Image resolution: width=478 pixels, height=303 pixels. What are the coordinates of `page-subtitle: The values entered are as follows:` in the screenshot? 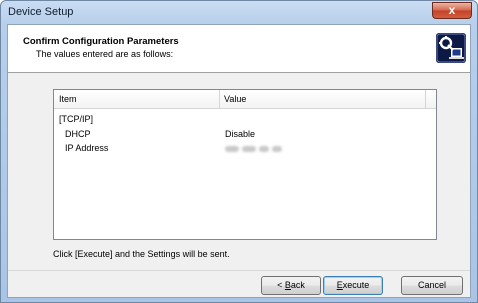 It's located at (105, 54).